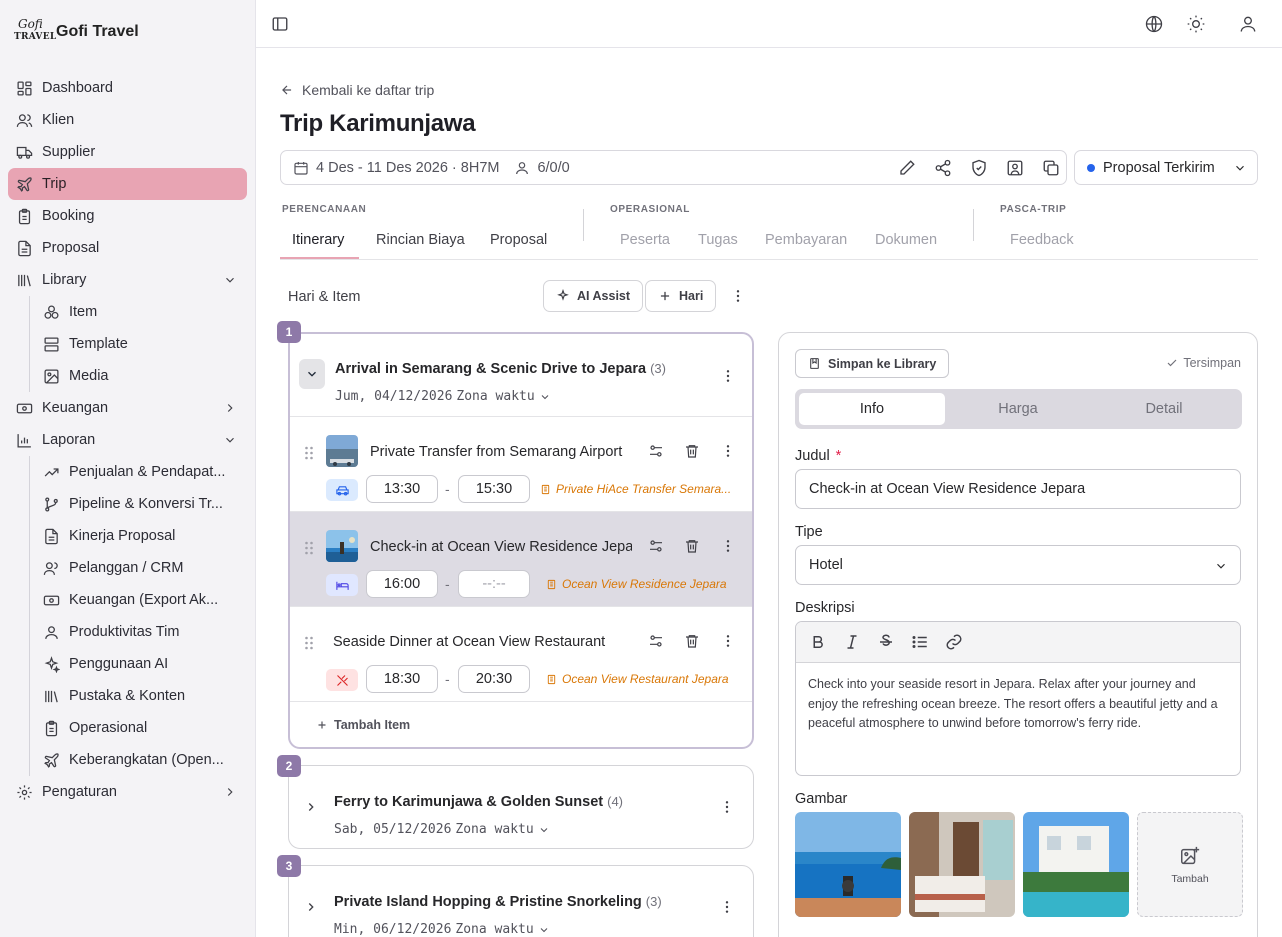 This screenshot has height=937, width=1282. Describe the element at coordinates (1248, 24) in the screenshot. I see `user-icon` at that location.